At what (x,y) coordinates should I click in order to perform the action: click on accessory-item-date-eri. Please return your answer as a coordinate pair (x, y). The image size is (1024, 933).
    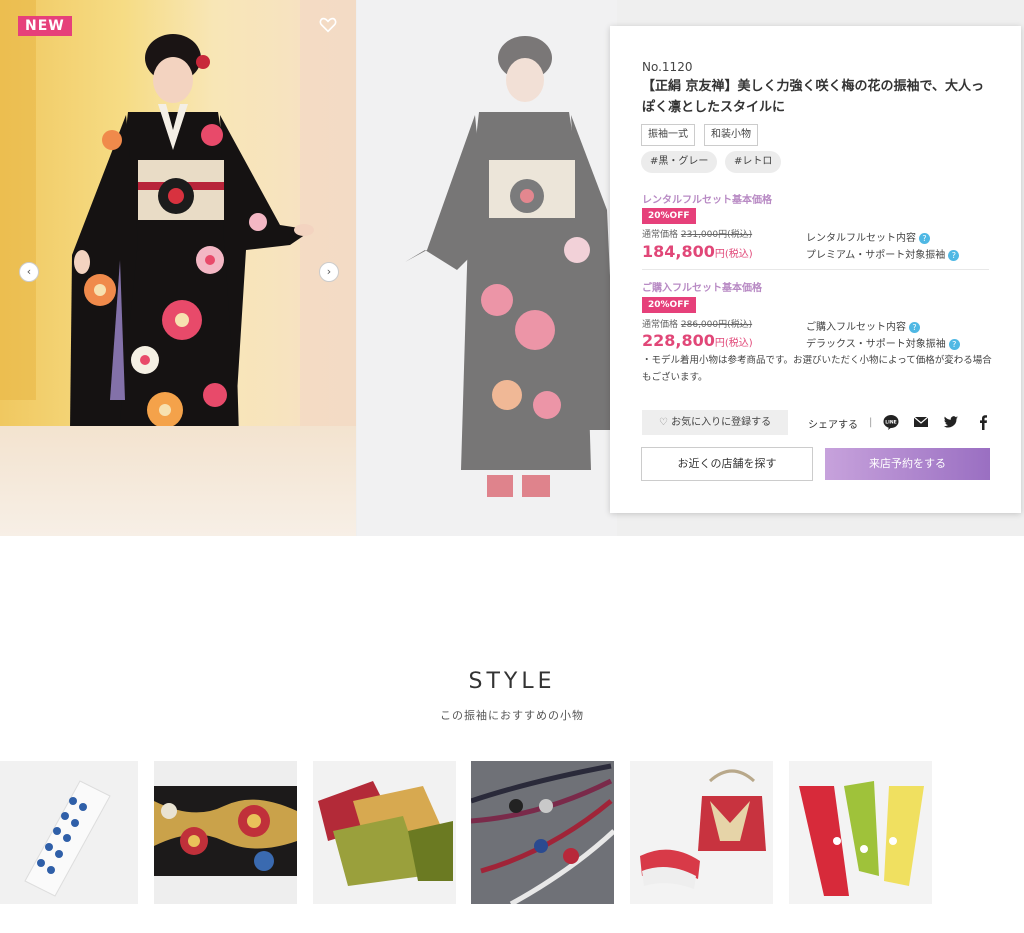
    Looking at the image, I should click on (860, 832).